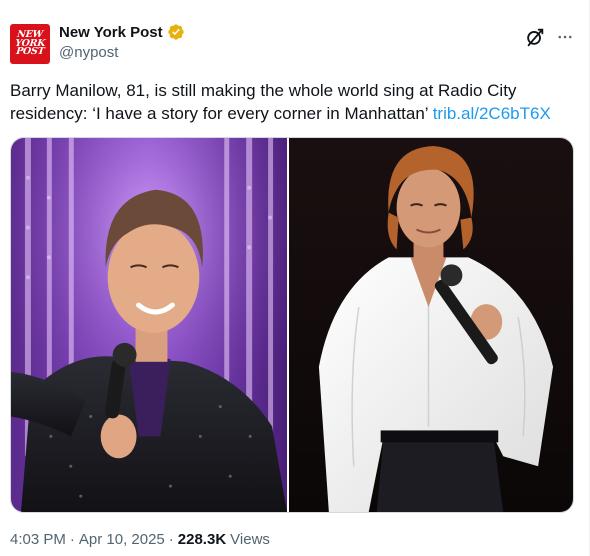 This screenshot has width=590, height=556. Describe the element at coordinates (111, 32) in the screenshot. I see `display-name: New York Post` at that location.